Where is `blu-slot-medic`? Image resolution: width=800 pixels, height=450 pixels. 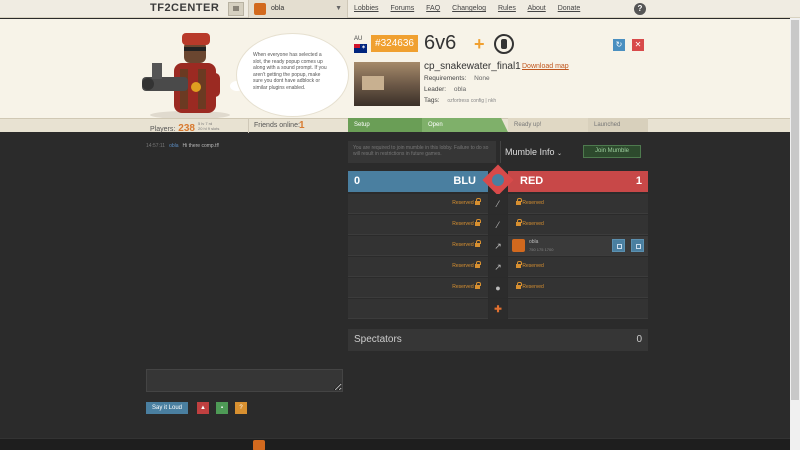
blu-slot-medic is located at coordinates (418, 309).